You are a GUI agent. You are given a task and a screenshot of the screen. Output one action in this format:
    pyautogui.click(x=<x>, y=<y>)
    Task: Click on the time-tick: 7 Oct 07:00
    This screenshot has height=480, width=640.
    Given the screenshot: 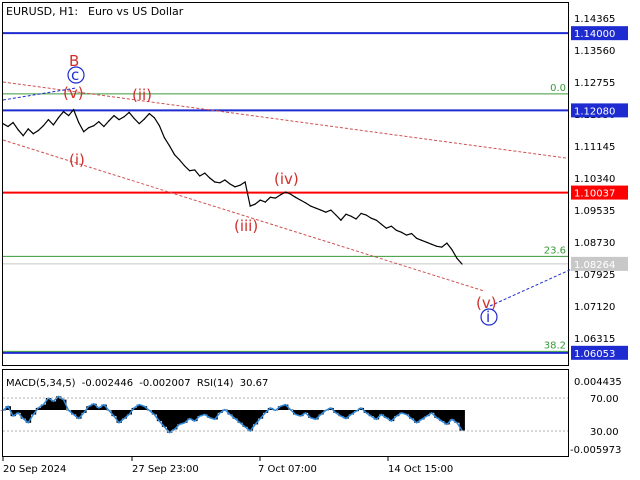 What is the action you would take?
    pyautogui.click(x=287, y=469)
    